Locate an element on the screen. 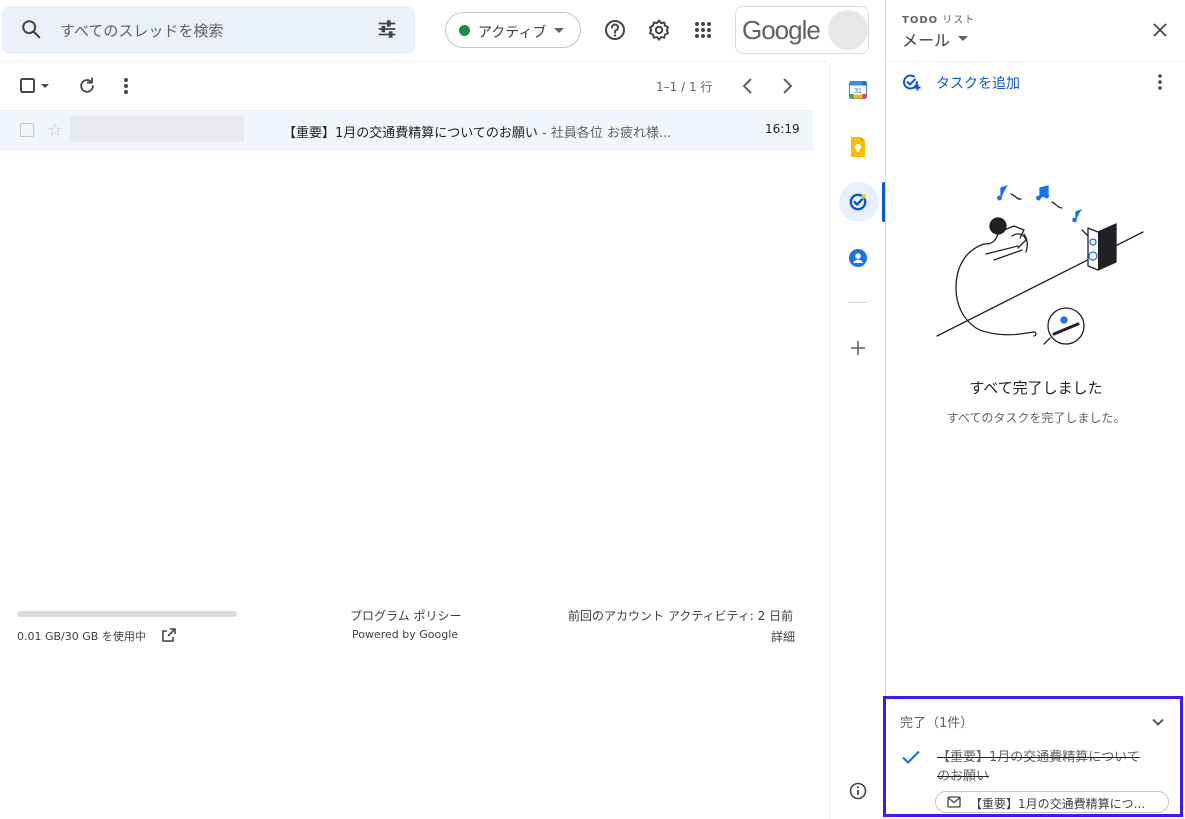  chevron-right-icon is located at coordinates (787, 86).